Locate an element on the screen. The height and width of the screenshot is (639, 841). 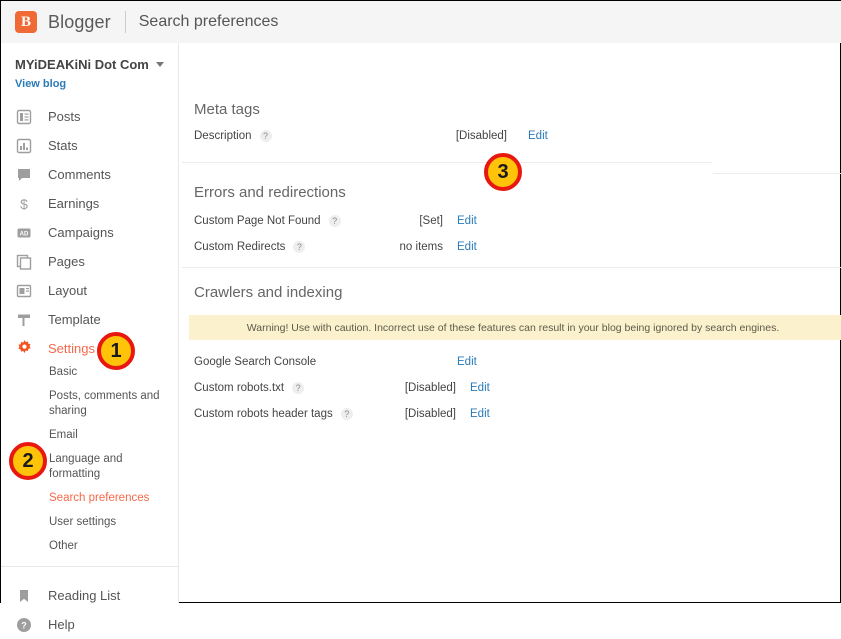
setting-label: Custom robots header tags ? is located at coordinates (292, 414).